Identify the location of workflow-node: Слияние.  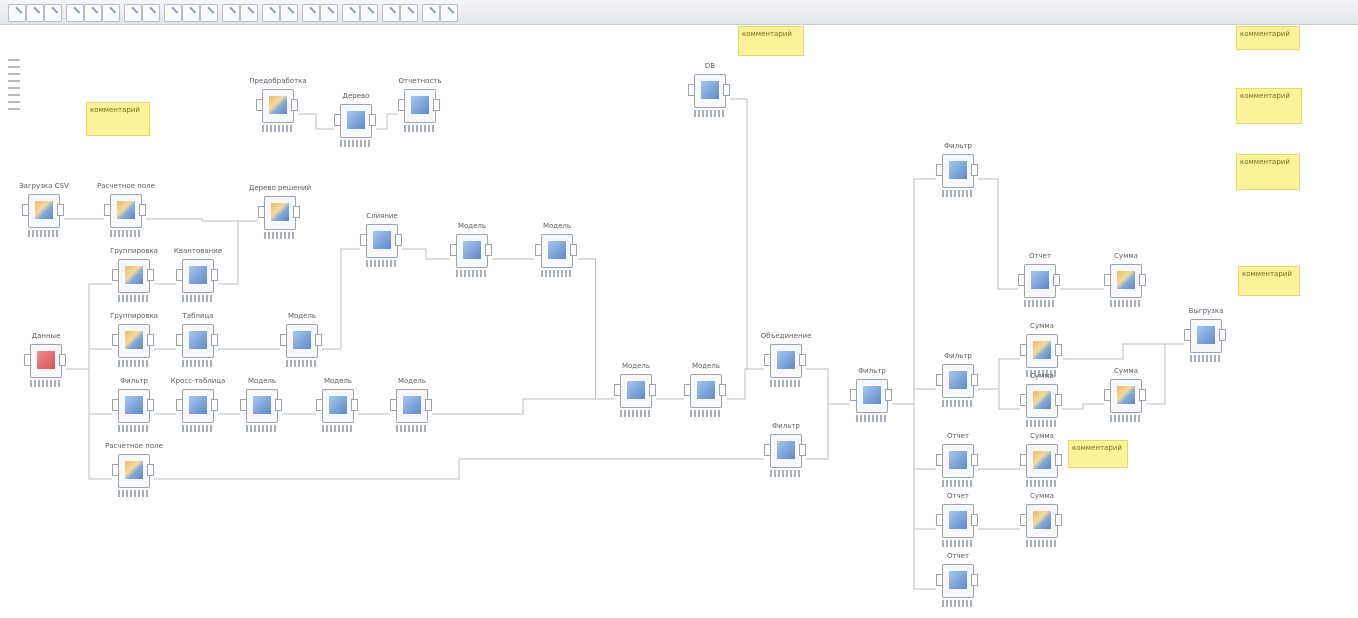
(382, 245).